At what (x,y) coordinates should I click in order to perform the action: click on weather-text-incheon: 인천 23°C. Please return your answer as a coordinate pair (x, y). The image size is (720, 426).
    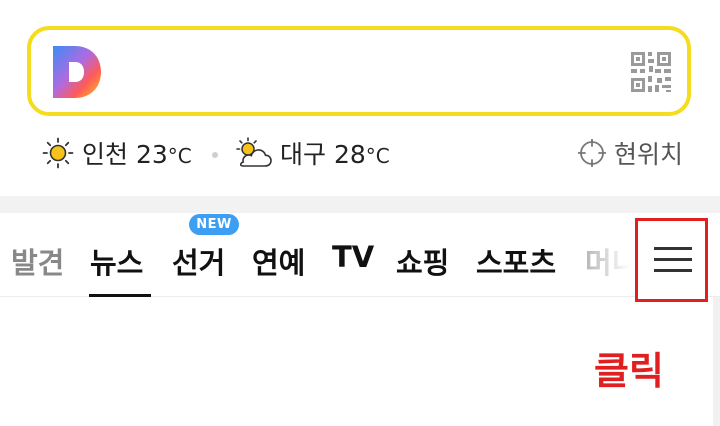
    Looking at the image, I should click on (137, 154).